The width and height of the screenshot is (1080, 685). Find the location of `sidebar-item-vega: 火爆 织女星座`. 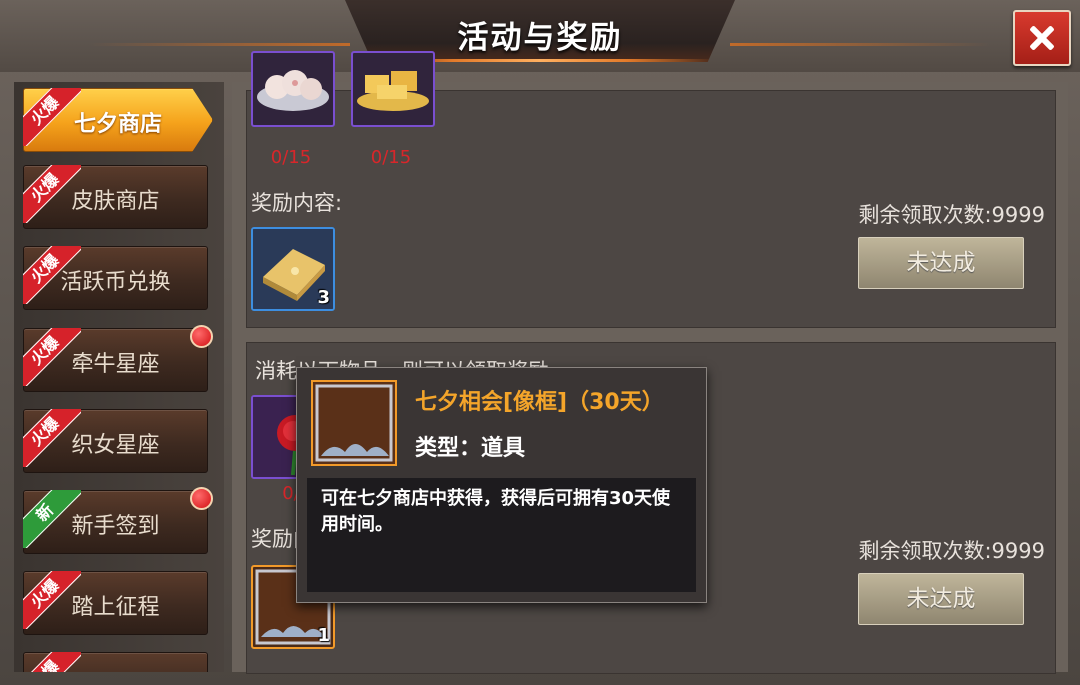

sidebar-item-vega: 火爆 织女星座 is located at coordinates (115, 441).